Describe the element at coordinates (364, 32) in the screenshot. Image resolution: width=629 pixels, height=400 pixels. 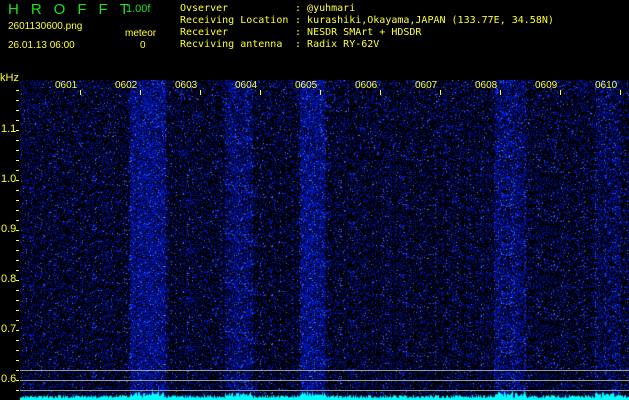
I see `info-value: NESDR SMArt + HDSDR` at that location.